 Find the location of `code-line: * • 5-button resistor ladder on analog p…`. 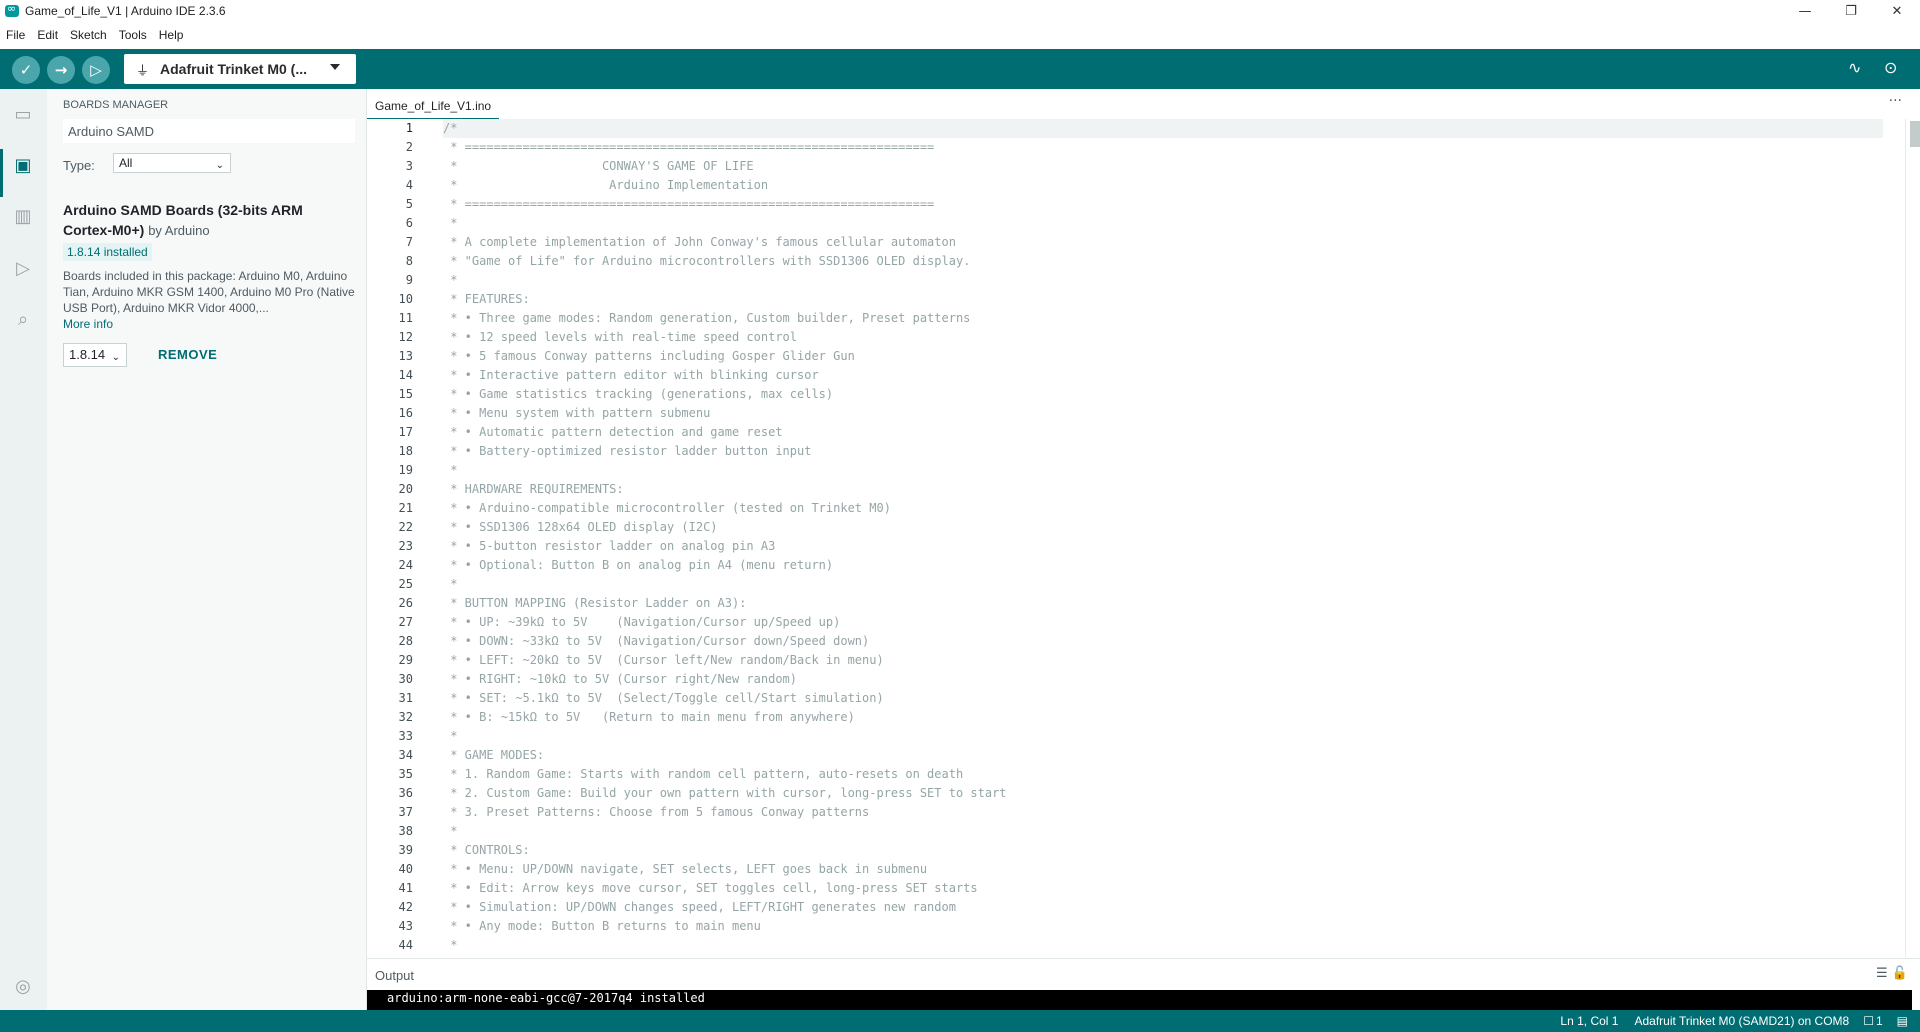

code-line: * • 5-button resistor ladder on analog p… is located at coordinates (1163, 546).